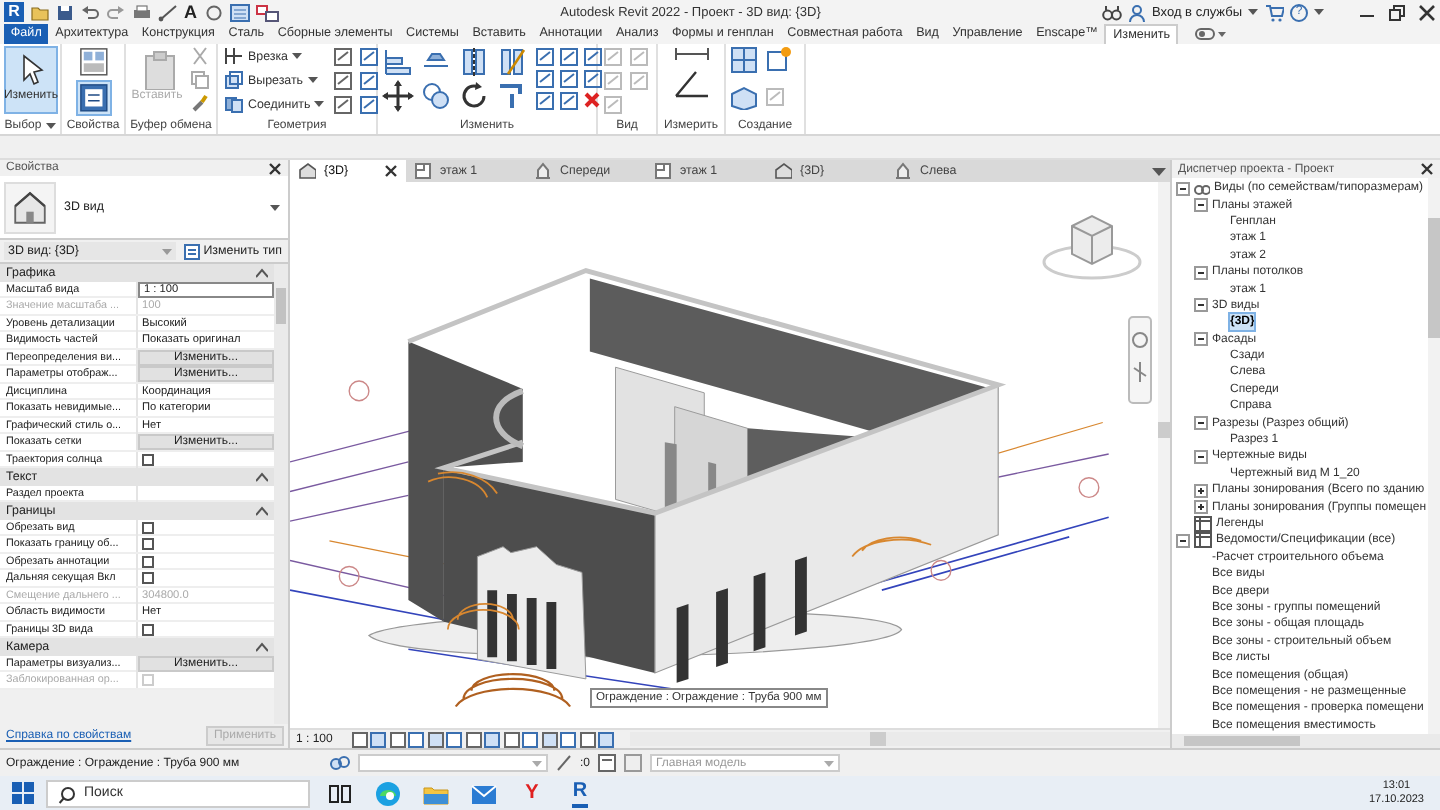 Image resolution: width=1440 pixels, height=810 pixels. I want to click on text-button: A, so click(190, 12).